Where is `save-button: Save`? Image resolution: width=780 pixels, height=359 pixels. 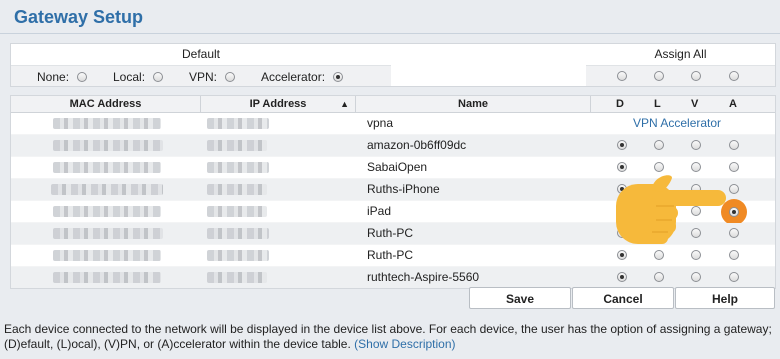 save-button: Save is located at coordinates (520, 298).